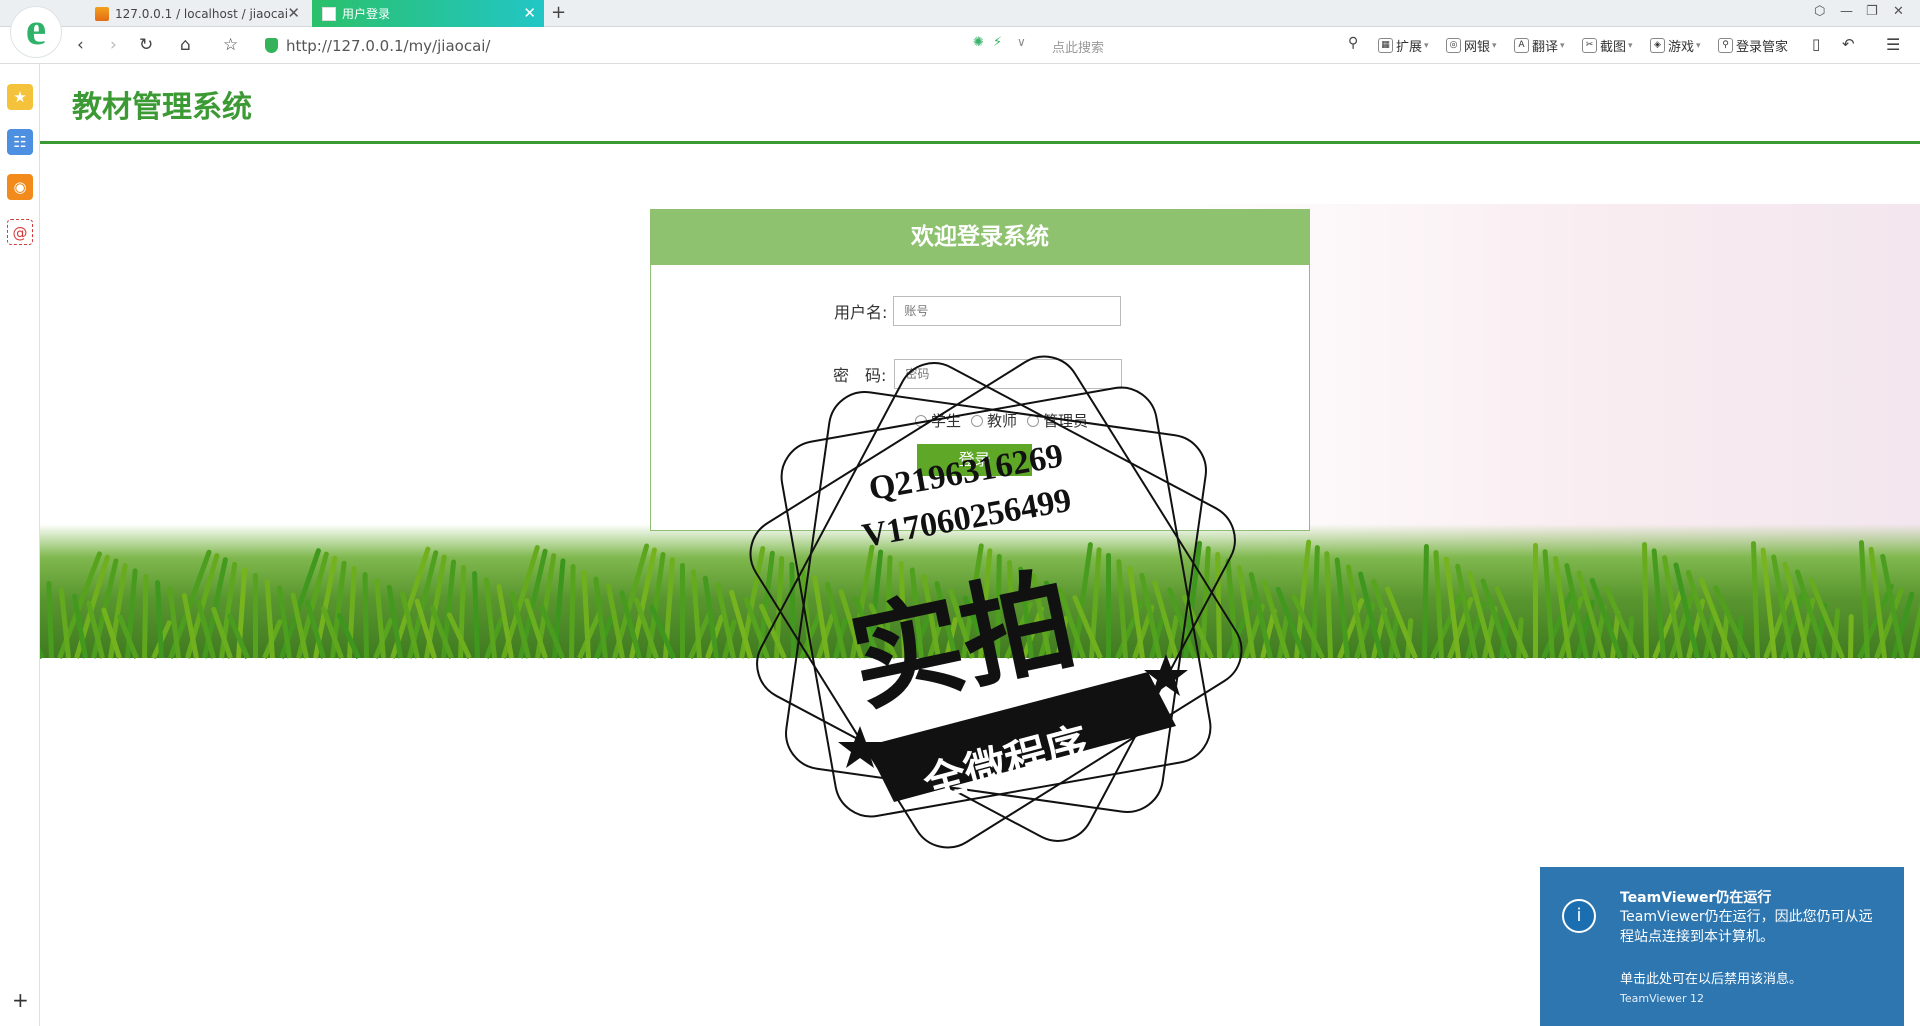  Describe the element at coordinates (558, 12) in the screenshot. I see `new-tab-button: +` at that location.